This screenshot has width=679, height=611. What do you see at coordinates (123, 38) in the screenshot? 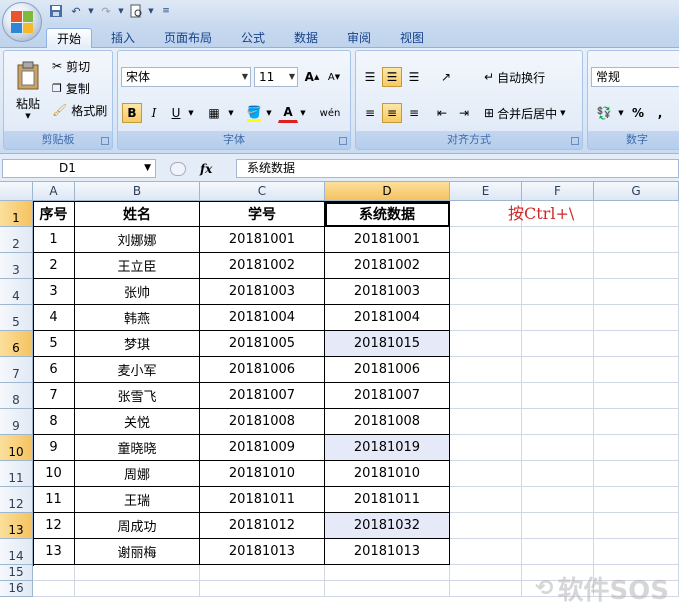
I see `tab-insert: 插入` at bounding box center [123, 38].